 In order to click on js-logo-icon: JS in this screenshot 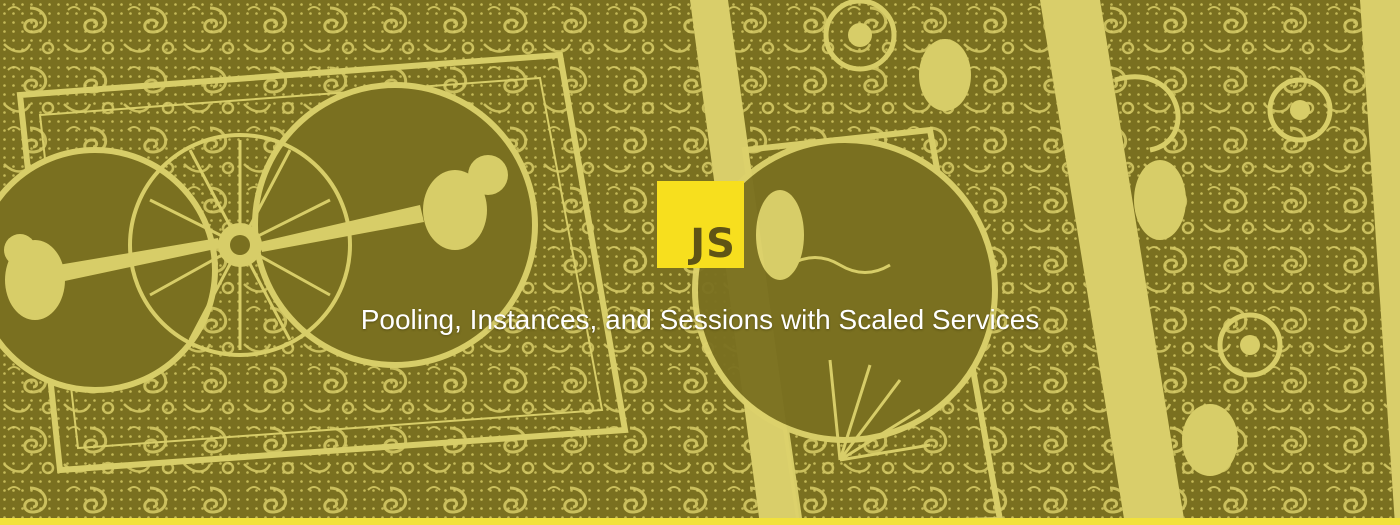, I will do `click(700, 224)`.